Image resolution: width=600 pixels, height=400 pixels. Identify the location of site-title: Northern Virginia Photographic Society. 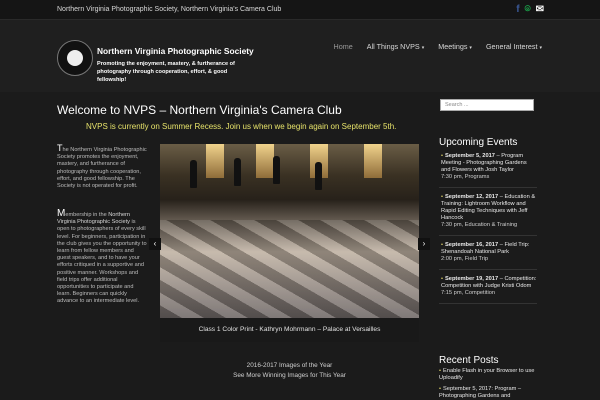
(175, 51).